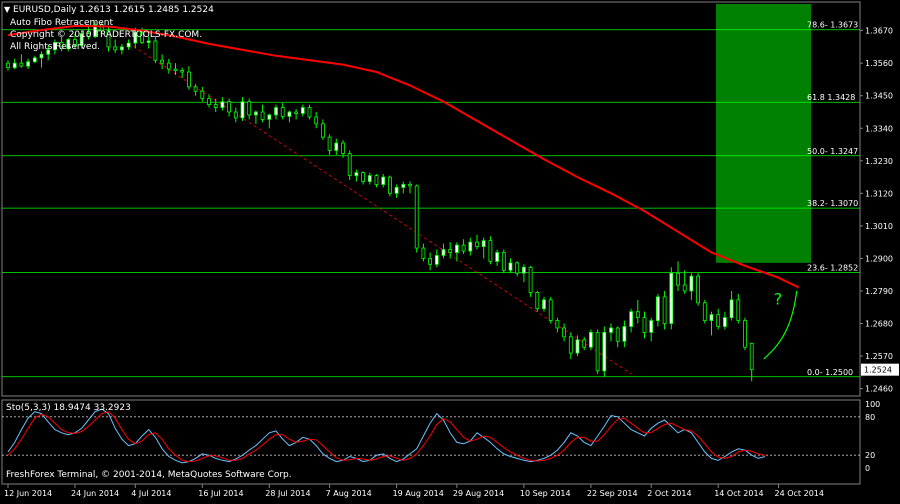 The image size is (900, 504). Describe the element at coordinates (879, 356) in the screenshot. I see `y-tick-label: 1.2570` at that location.